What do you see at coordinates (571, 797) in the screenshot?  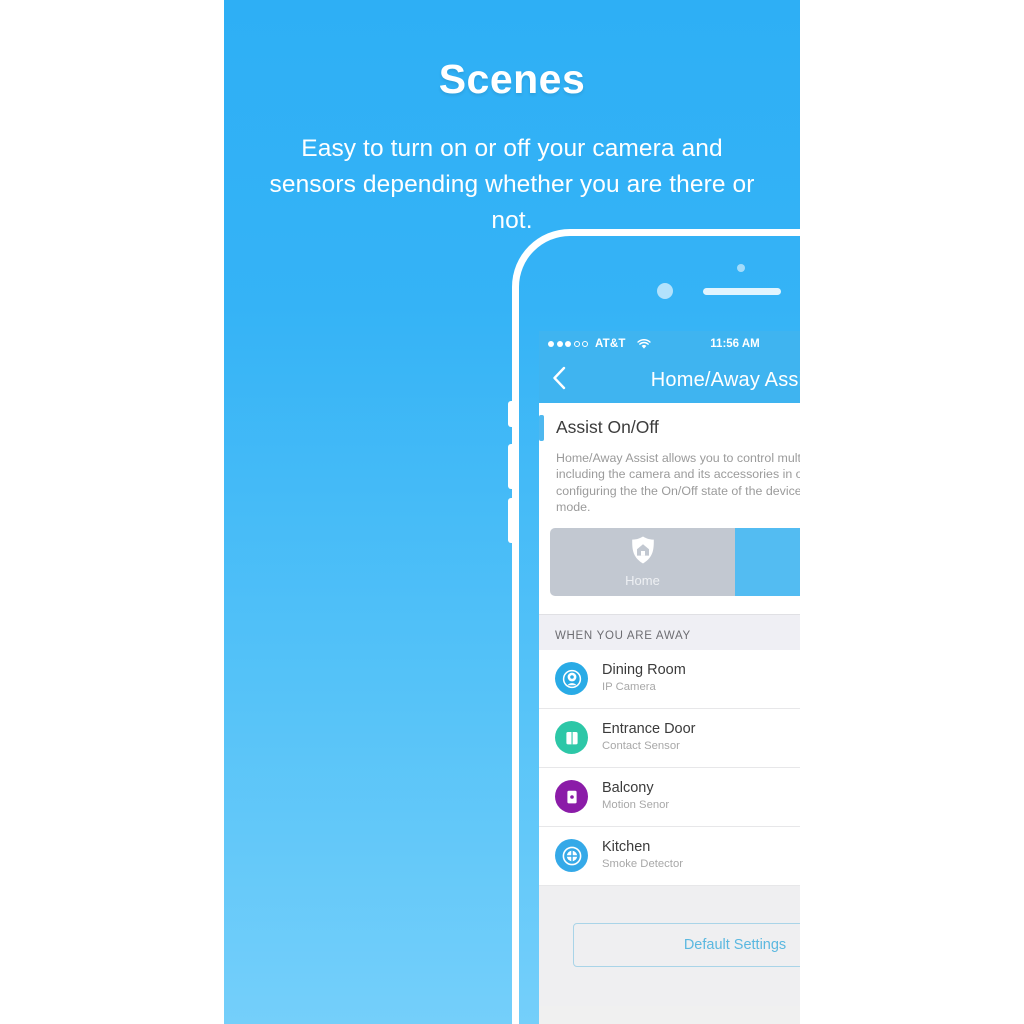 I see `motion-sensor-icon` at bounding box center [571, 797].